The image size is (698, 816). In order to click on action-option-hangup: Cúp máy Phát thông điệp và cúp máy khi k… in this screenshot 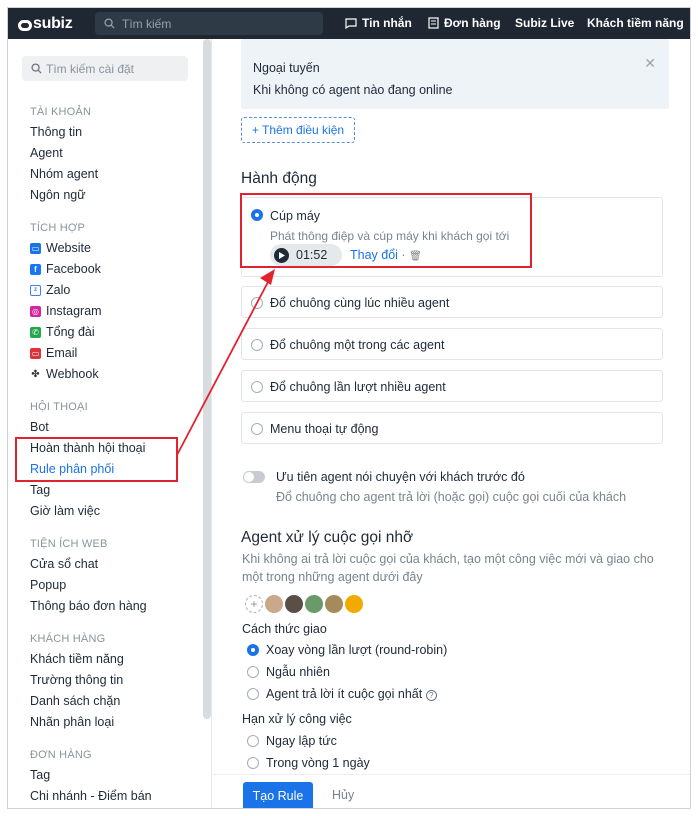, I will do `click(452, 237)`.